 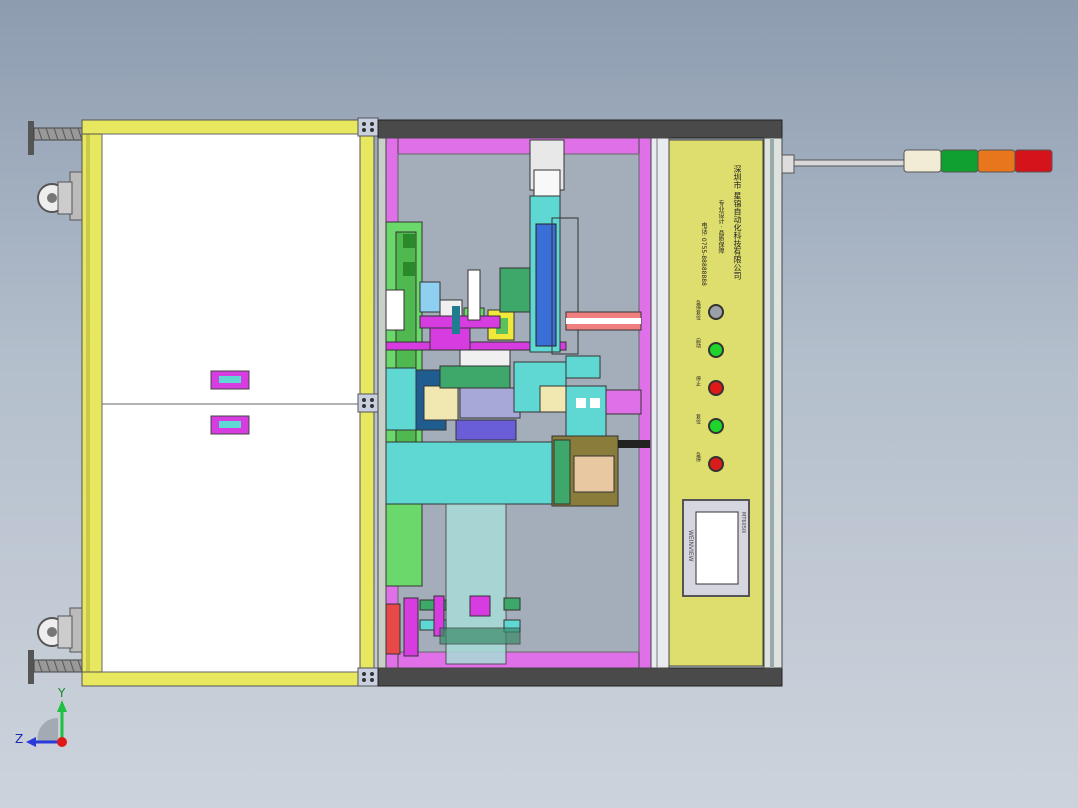 What do you see at coordinates (230, 380) in the screenshot?
I see `door-handle-upper` at bounding box center [230, 380].